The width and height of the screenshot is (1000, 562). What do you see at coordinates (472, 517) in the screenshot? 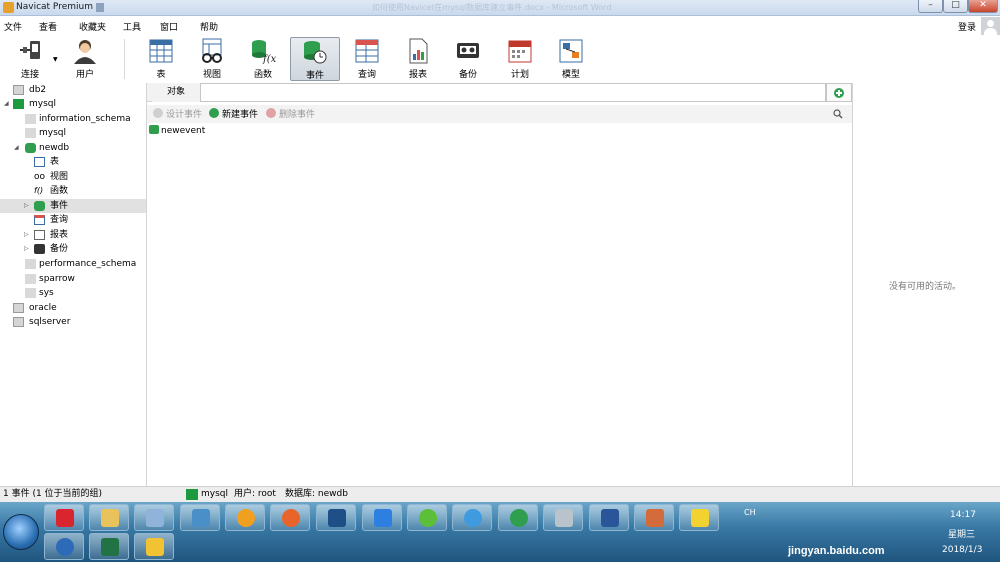
I see `taskbar-app-ie` at bounding box center [472, 517].